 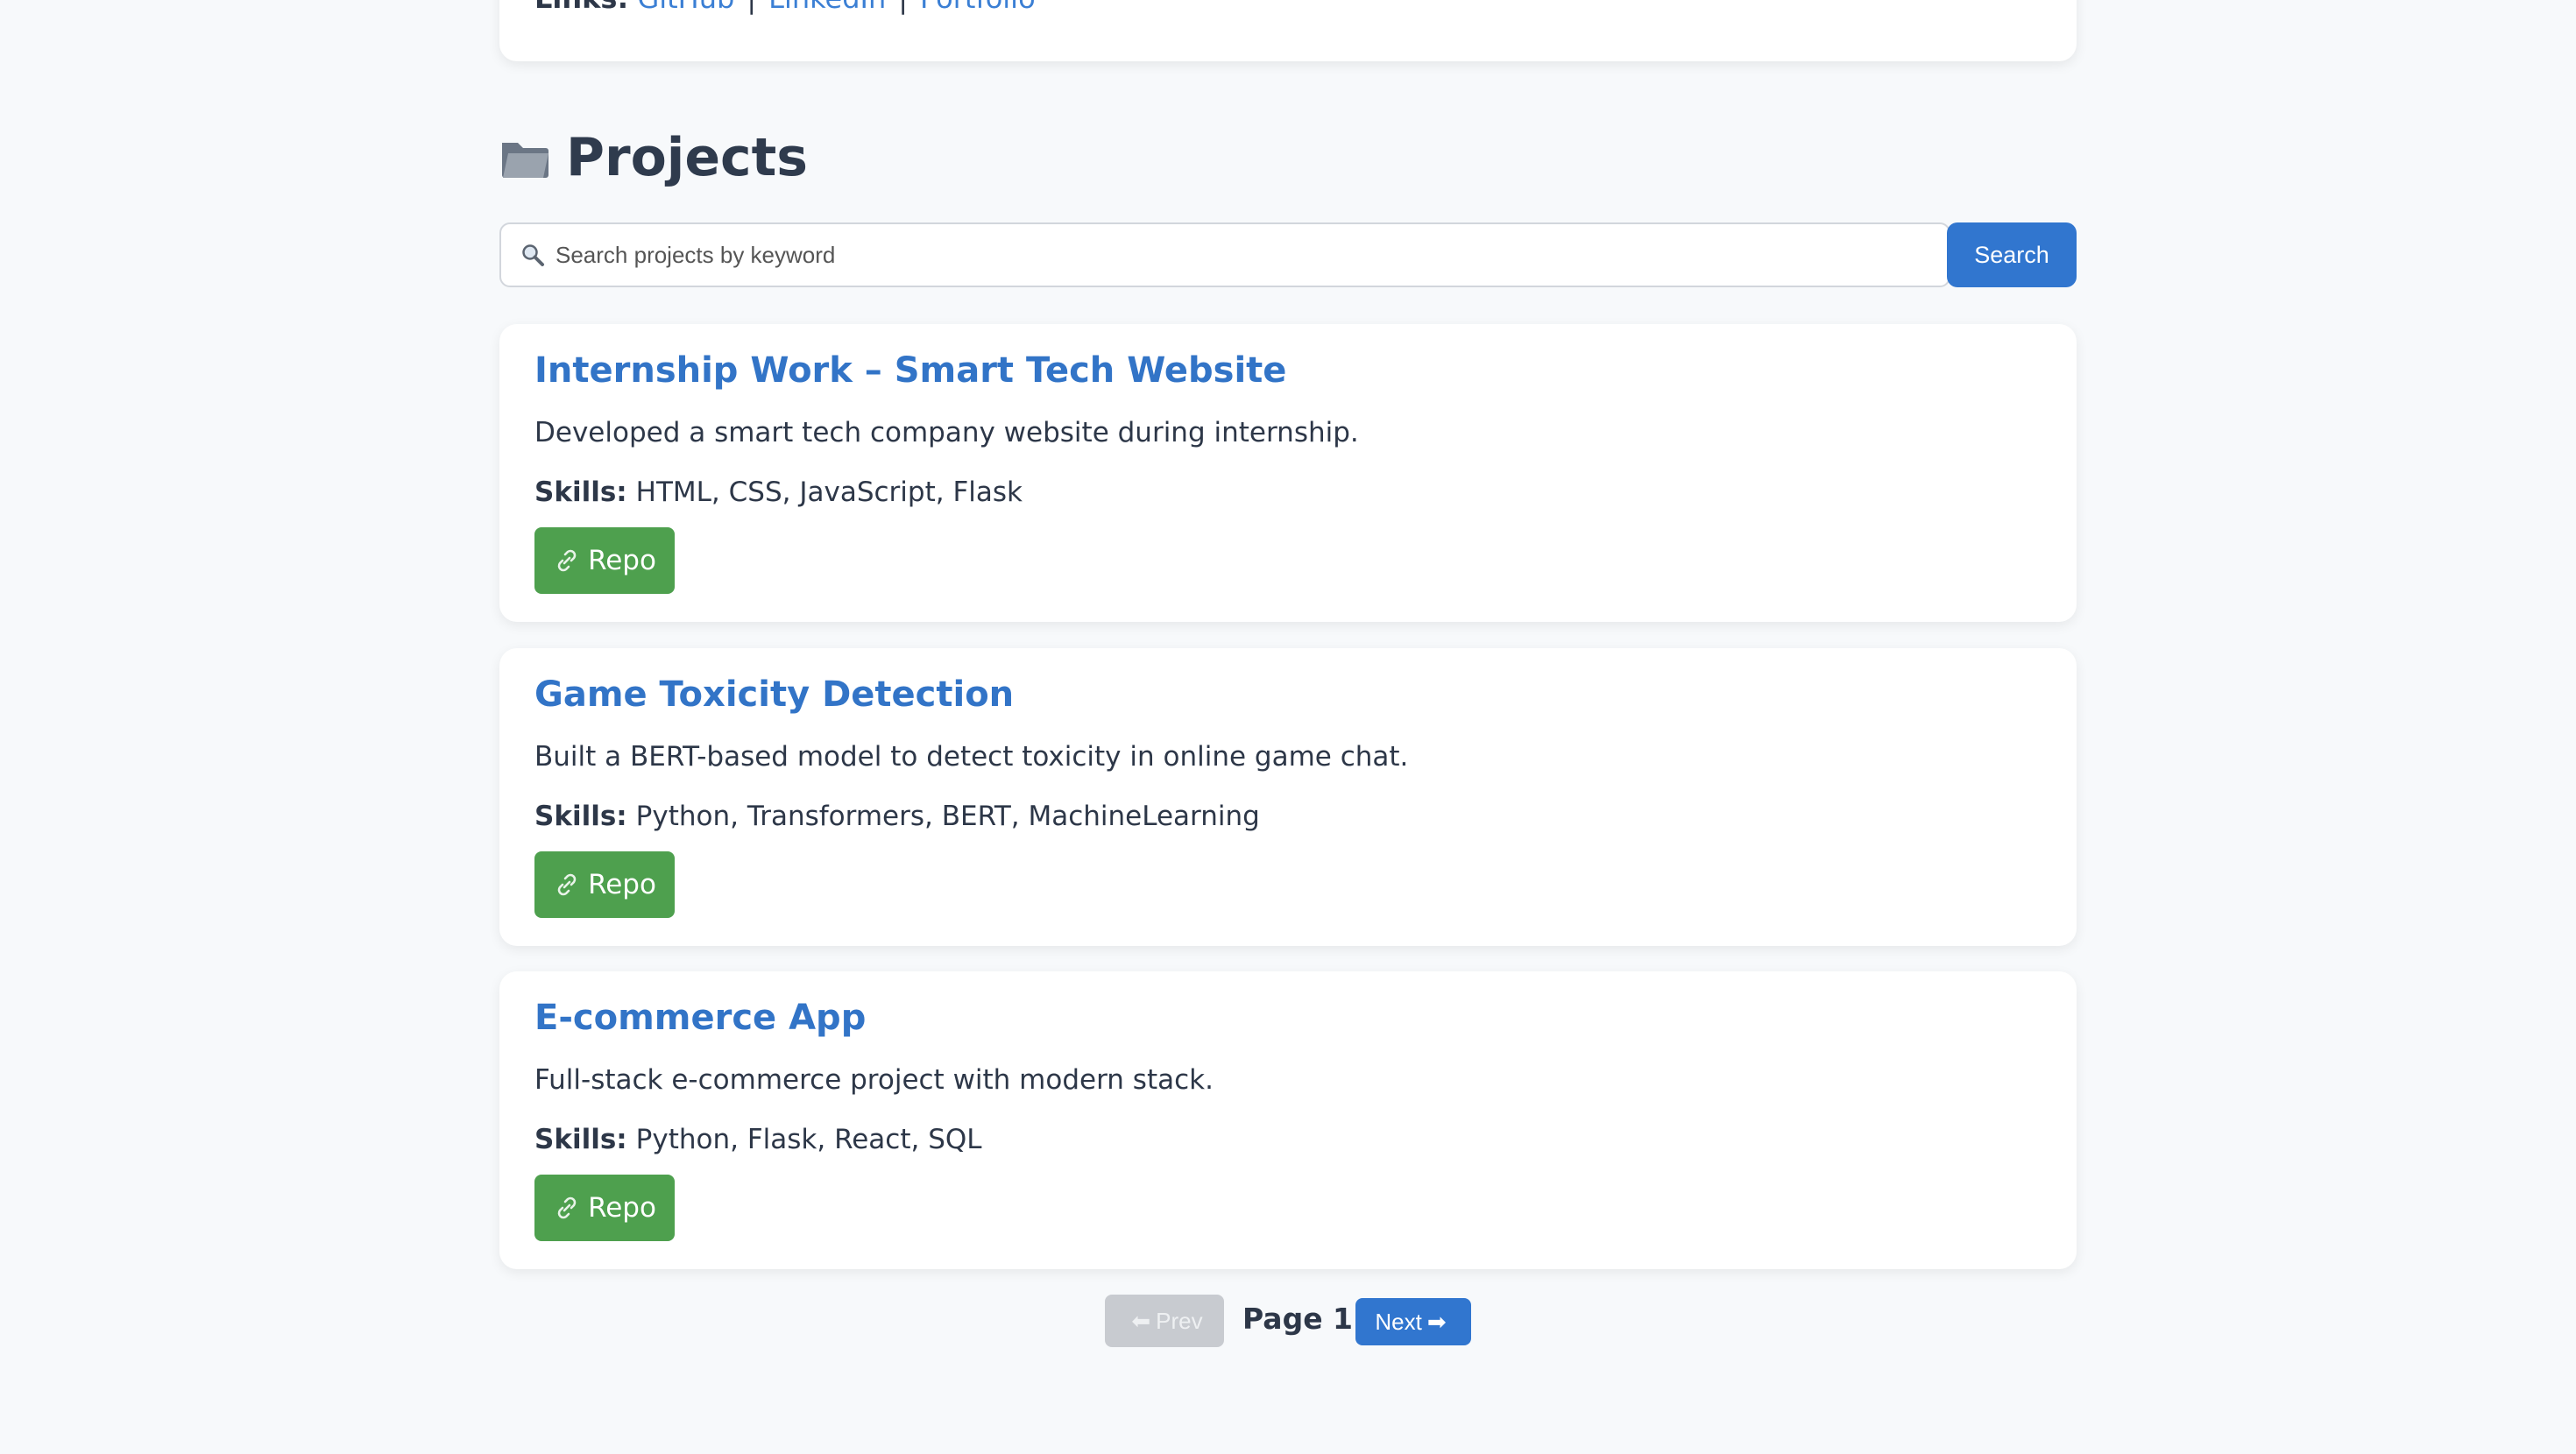 I want to click on link-linkedin: LinkedIn, so click(x=827, y=7).